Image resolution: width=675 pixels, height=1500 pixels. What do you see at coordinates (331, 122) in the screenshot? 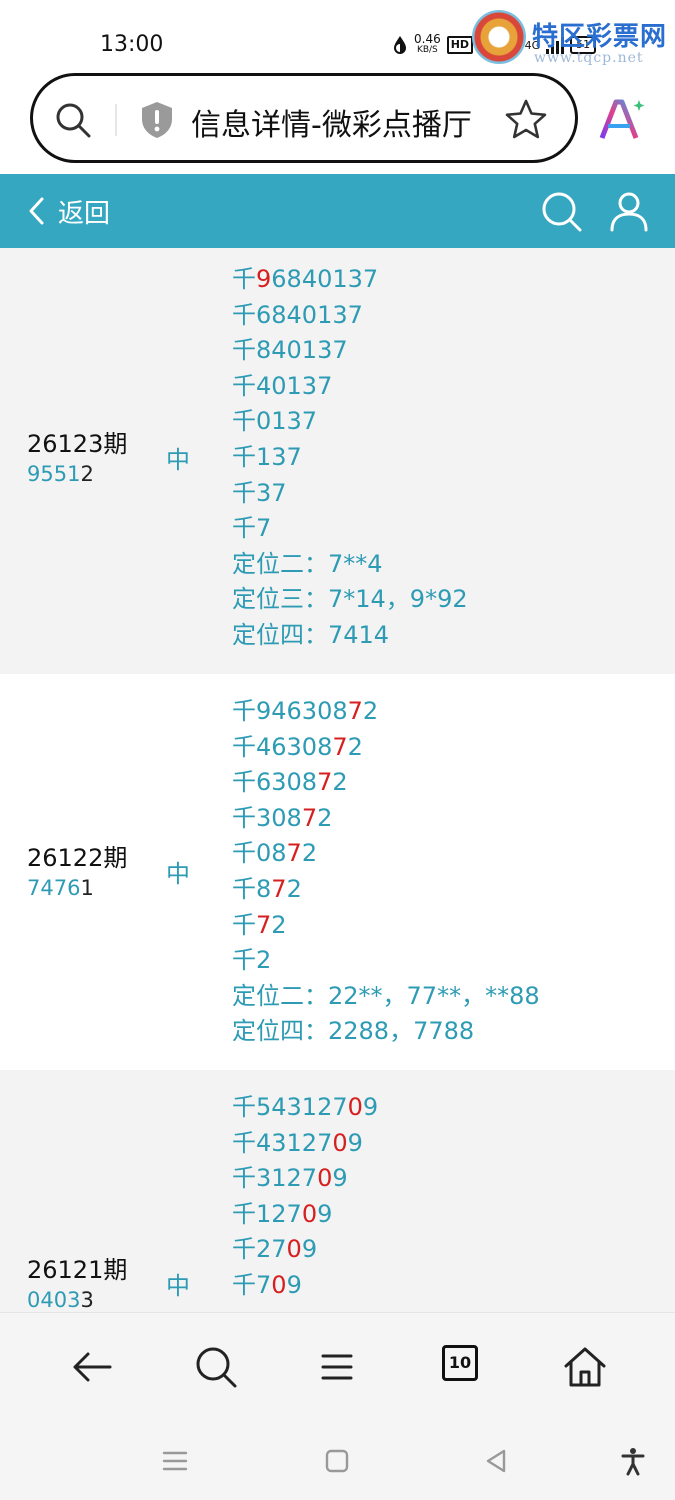
I see `page-title: 信息详情-微彩点播厅` at bounding box center [331, 122].